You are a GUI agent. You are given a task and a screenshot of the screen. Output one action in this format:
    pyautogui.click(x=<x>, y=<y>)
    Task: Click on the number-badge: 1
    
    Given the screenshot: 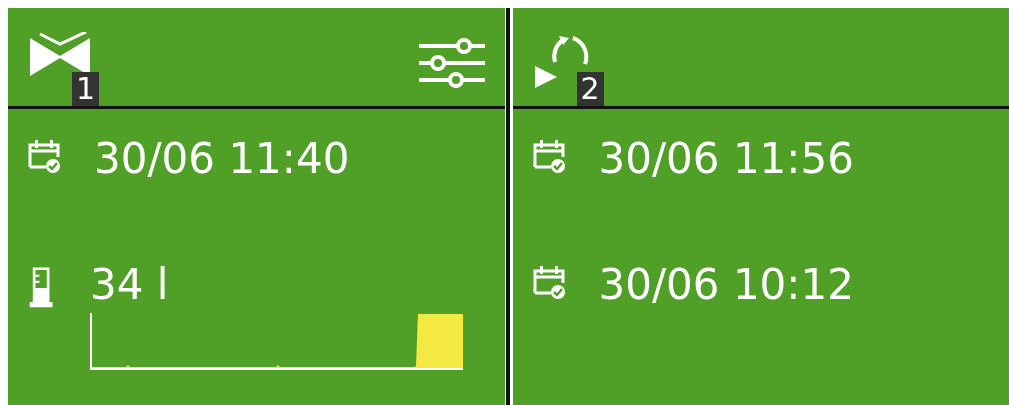 What is the action you would take?
    pyautogui.click(x=86, y=89)
    